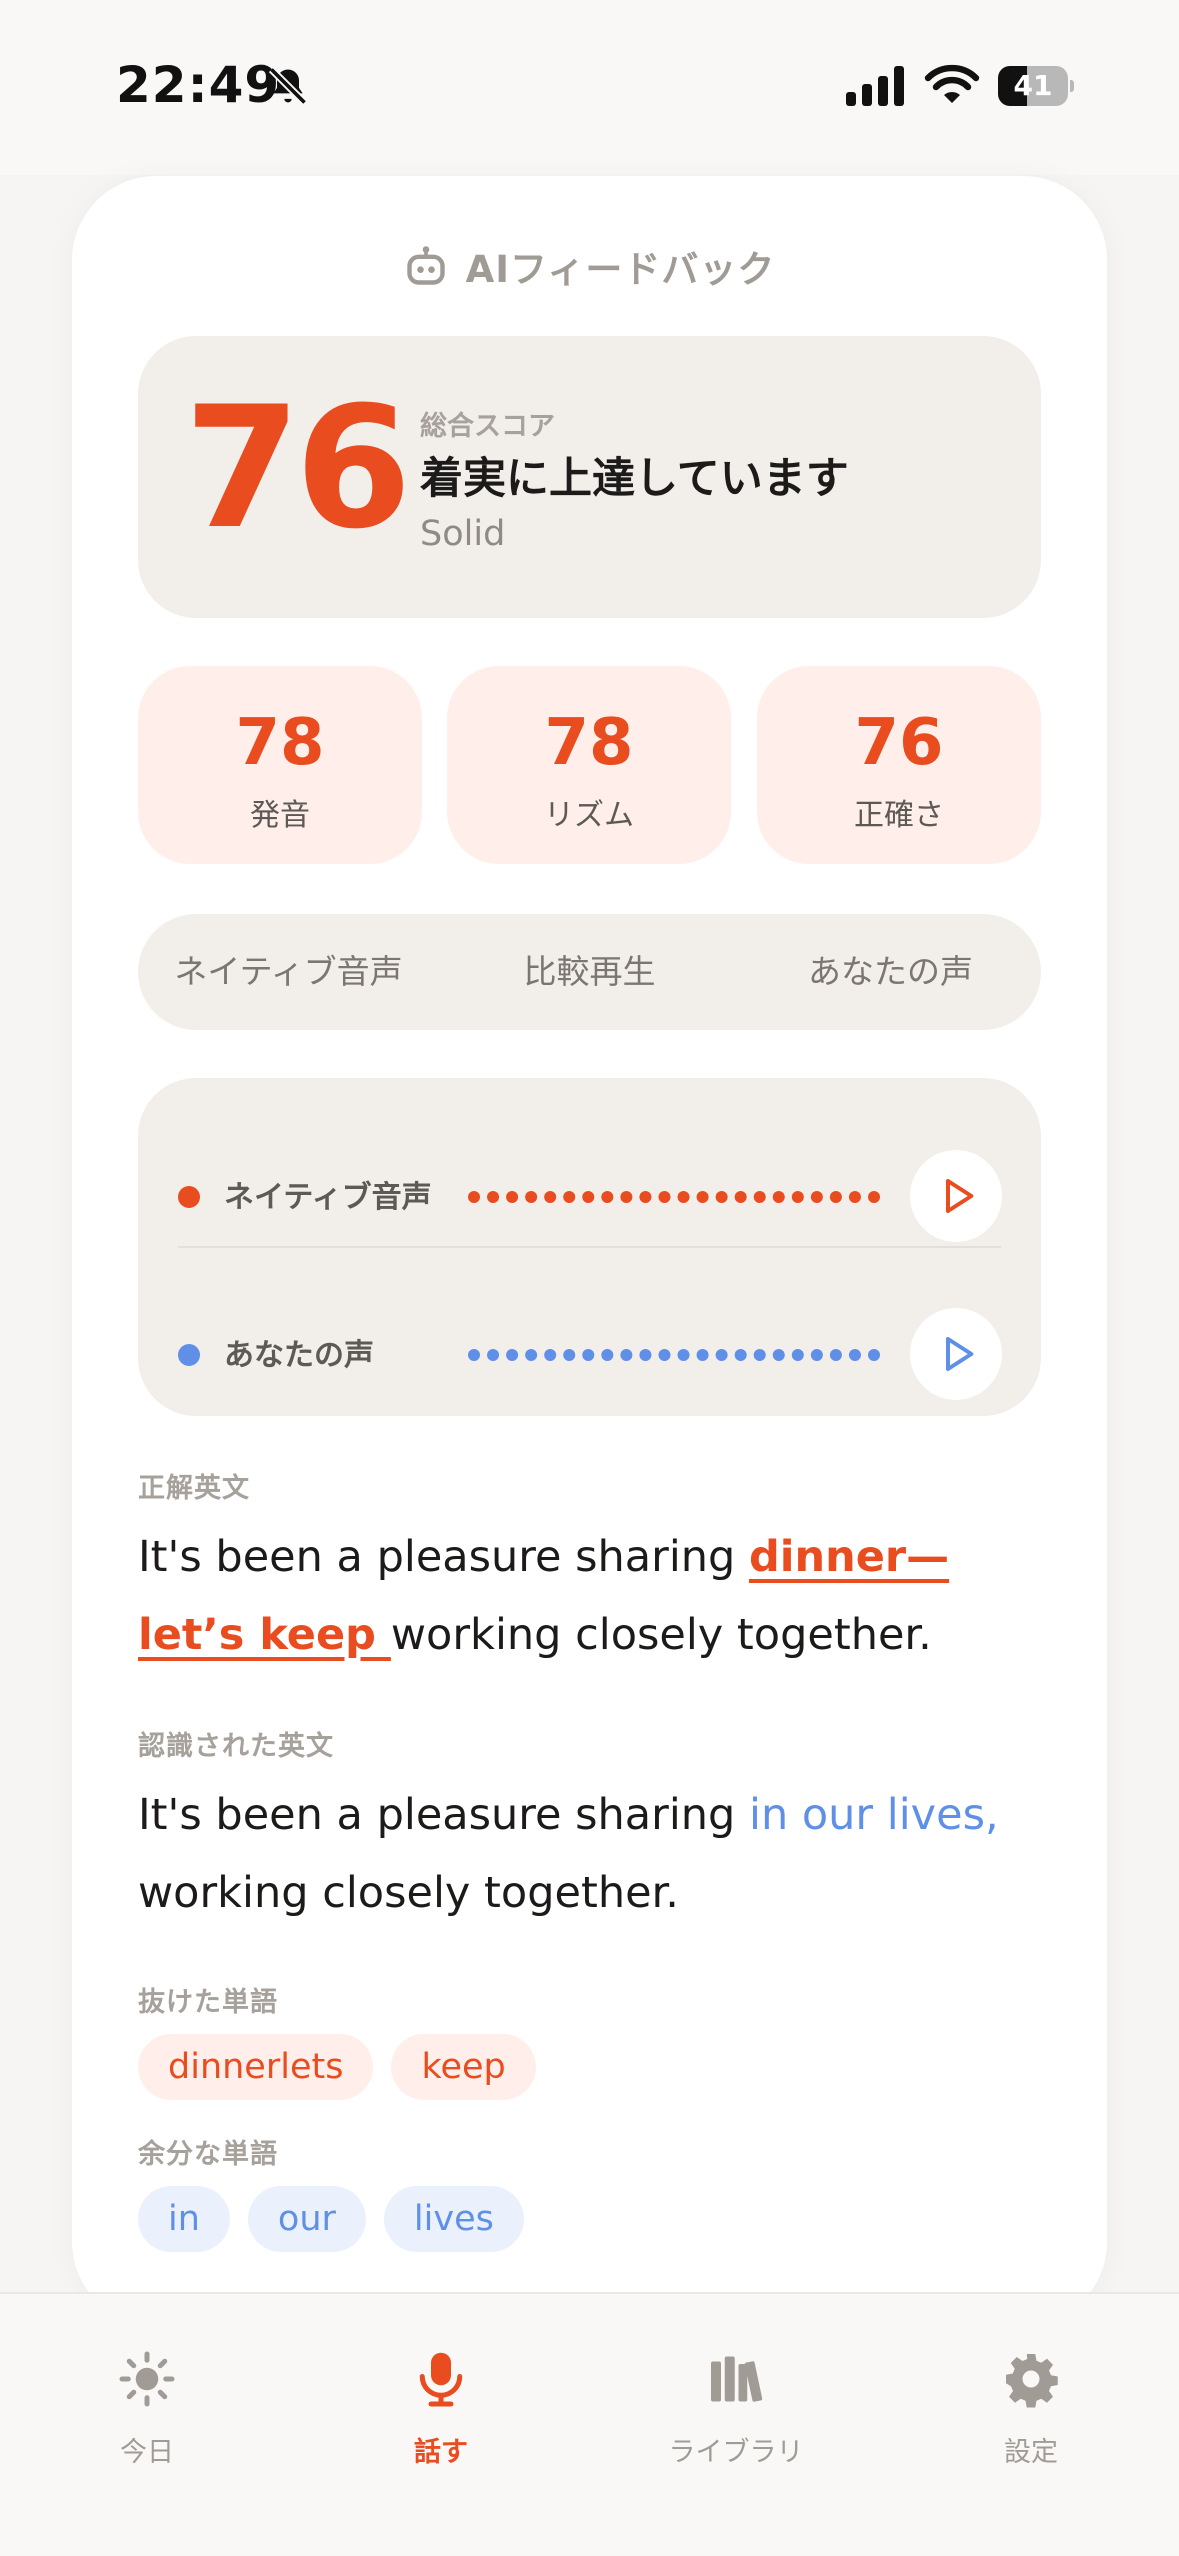 The height and width of the screenshot is (2556, 1179). Describe the element at coordinates (899, 815) in the screenshot. I see `metric-label: 正確さ` at that location.